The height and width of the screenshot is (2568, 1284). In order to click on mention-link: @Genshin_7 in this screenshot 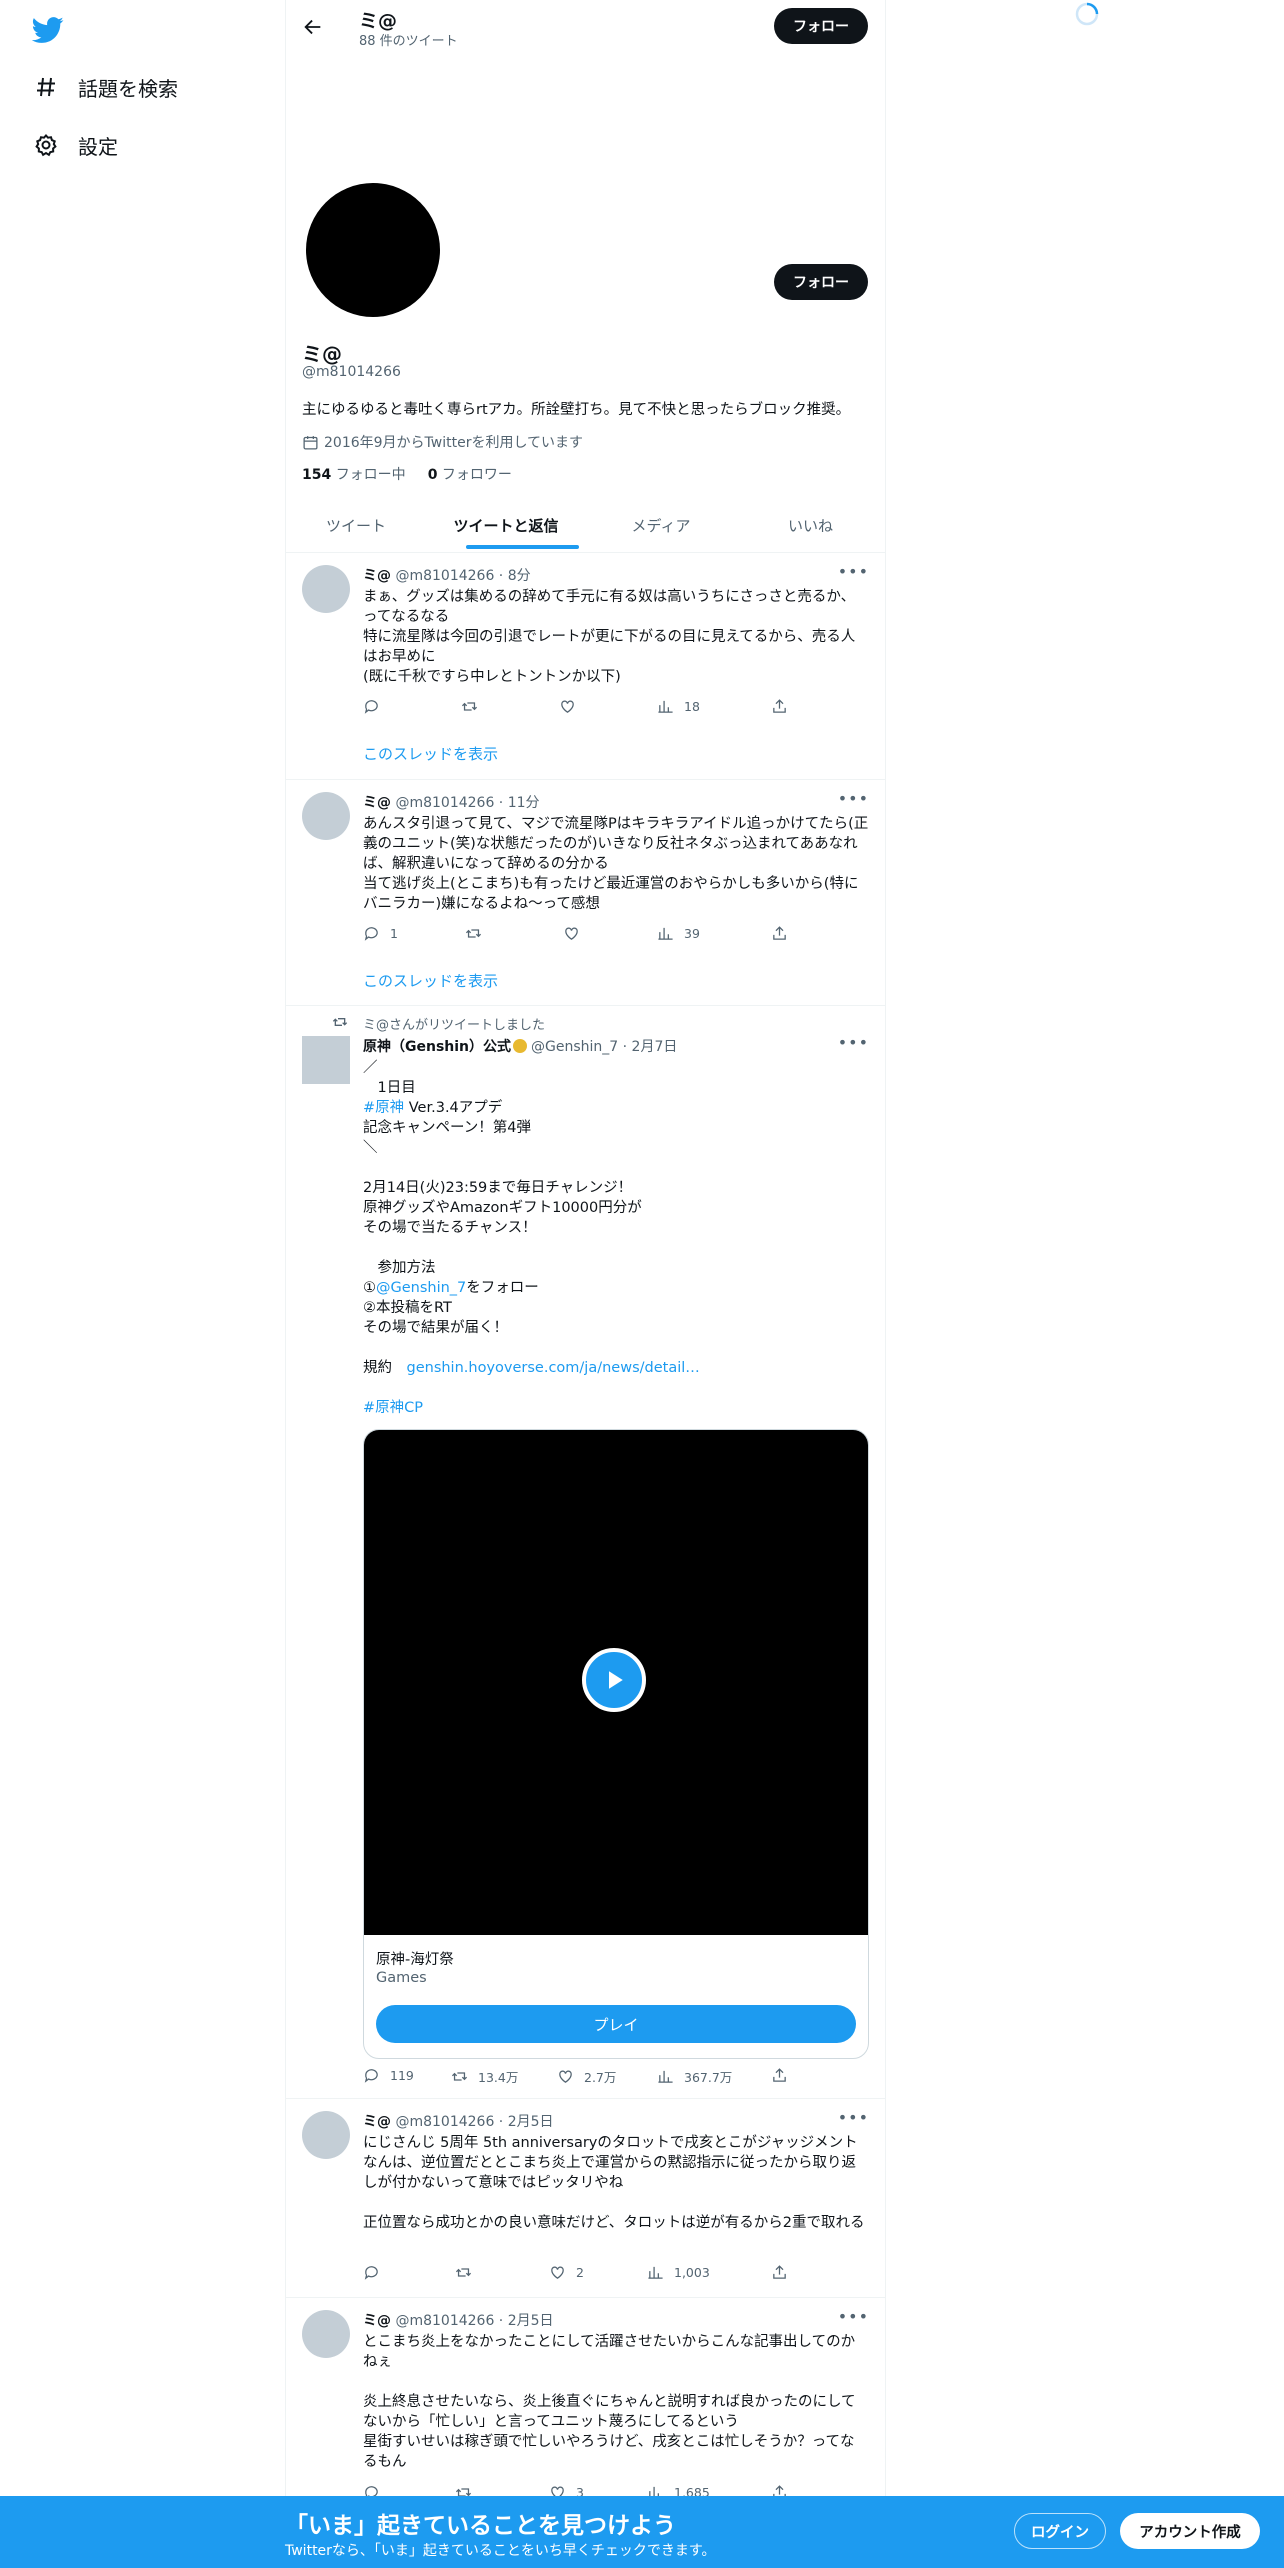, I will do `click(421, 1288)`.